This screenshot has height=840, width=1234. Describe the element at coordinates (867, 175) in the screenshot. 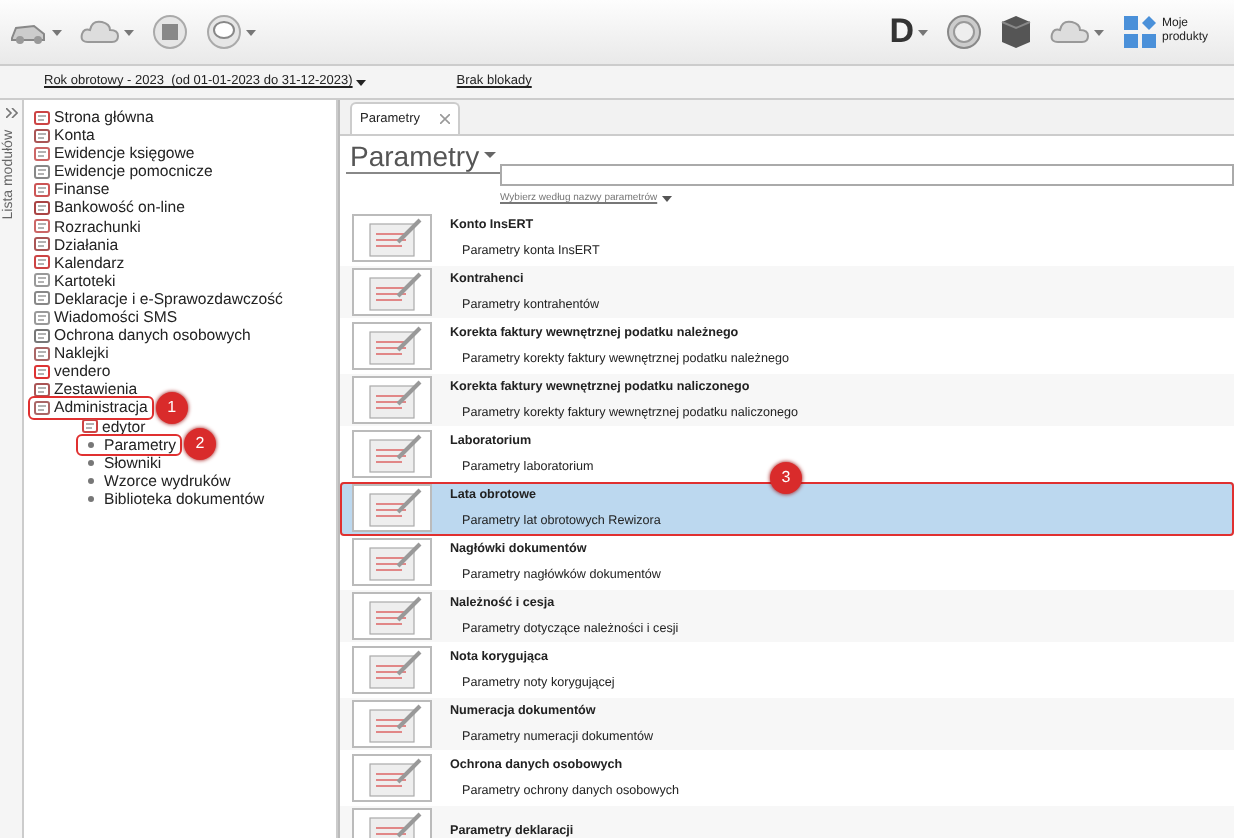

I see `search-field` at that location.